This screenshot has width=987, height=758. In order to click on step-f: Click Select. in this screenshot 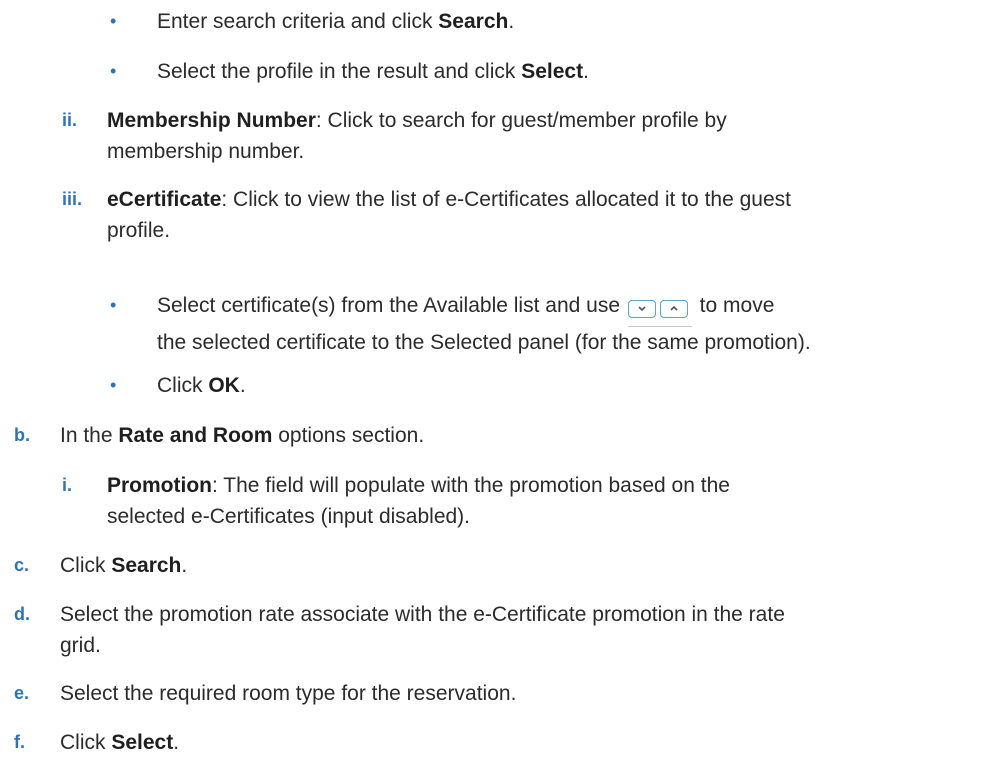, I will do `click(119, 742)`.